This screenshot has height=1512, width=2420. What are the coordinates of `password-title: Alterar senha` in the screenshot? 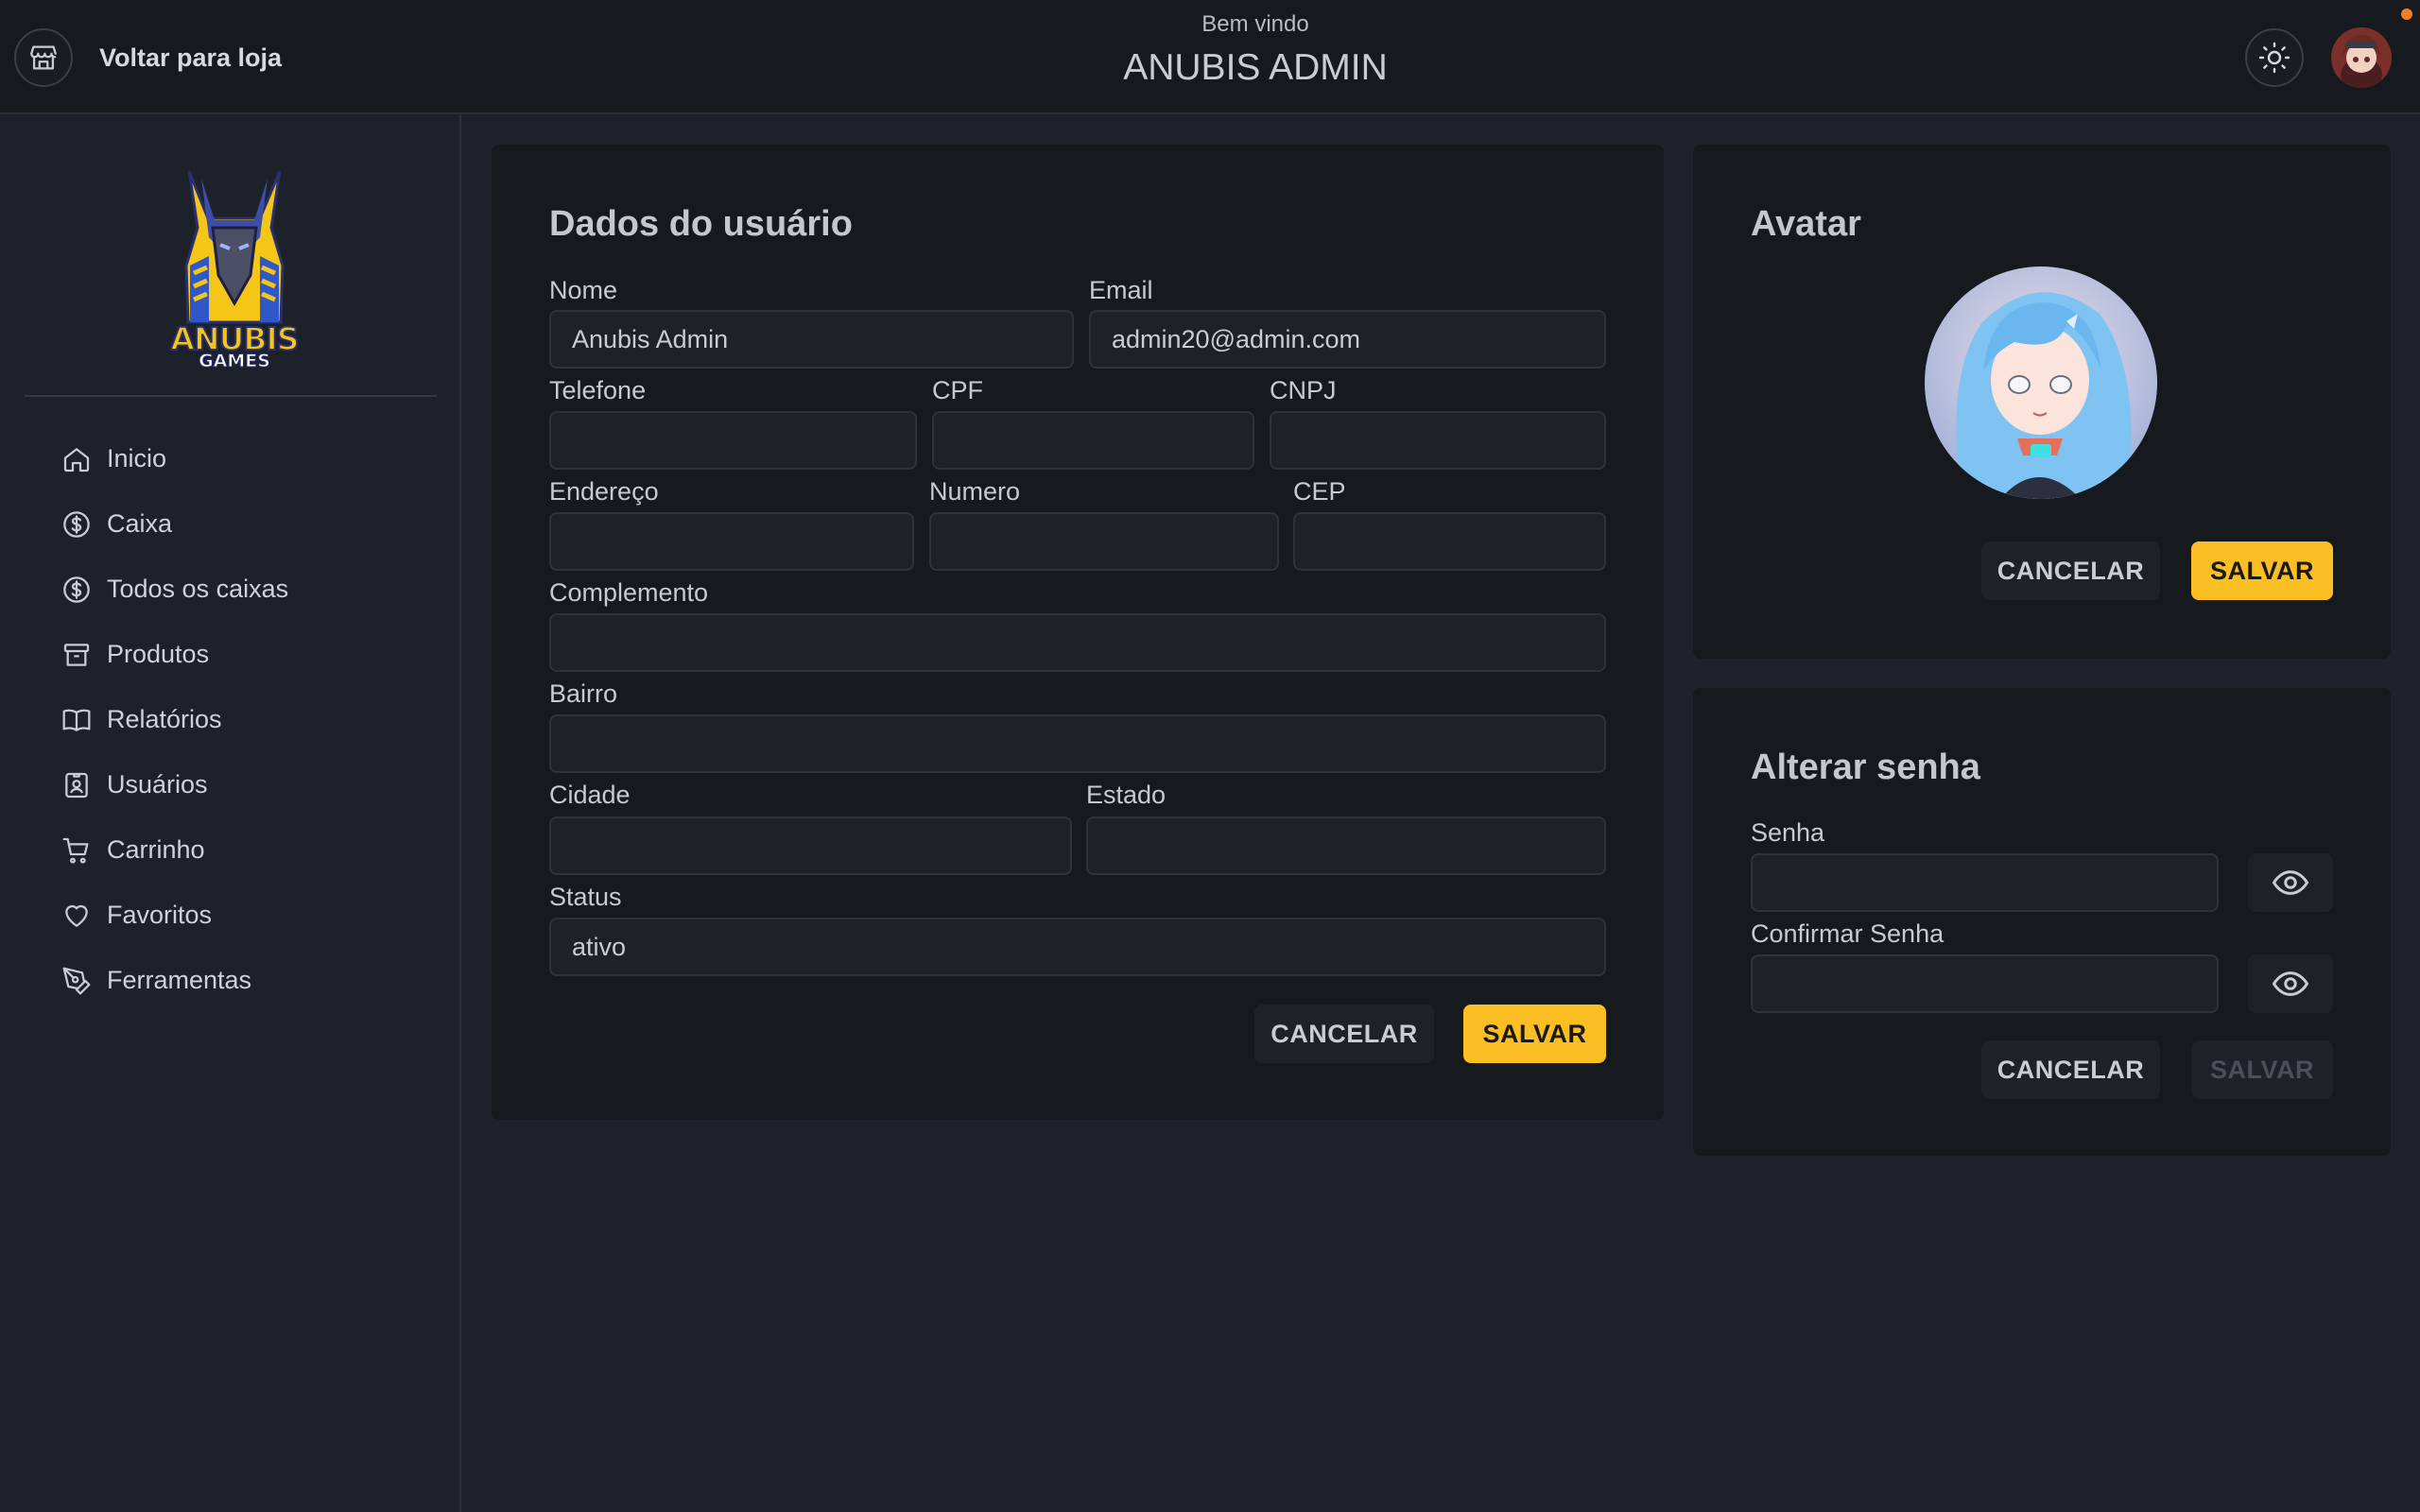 It's located at (1865, 767).